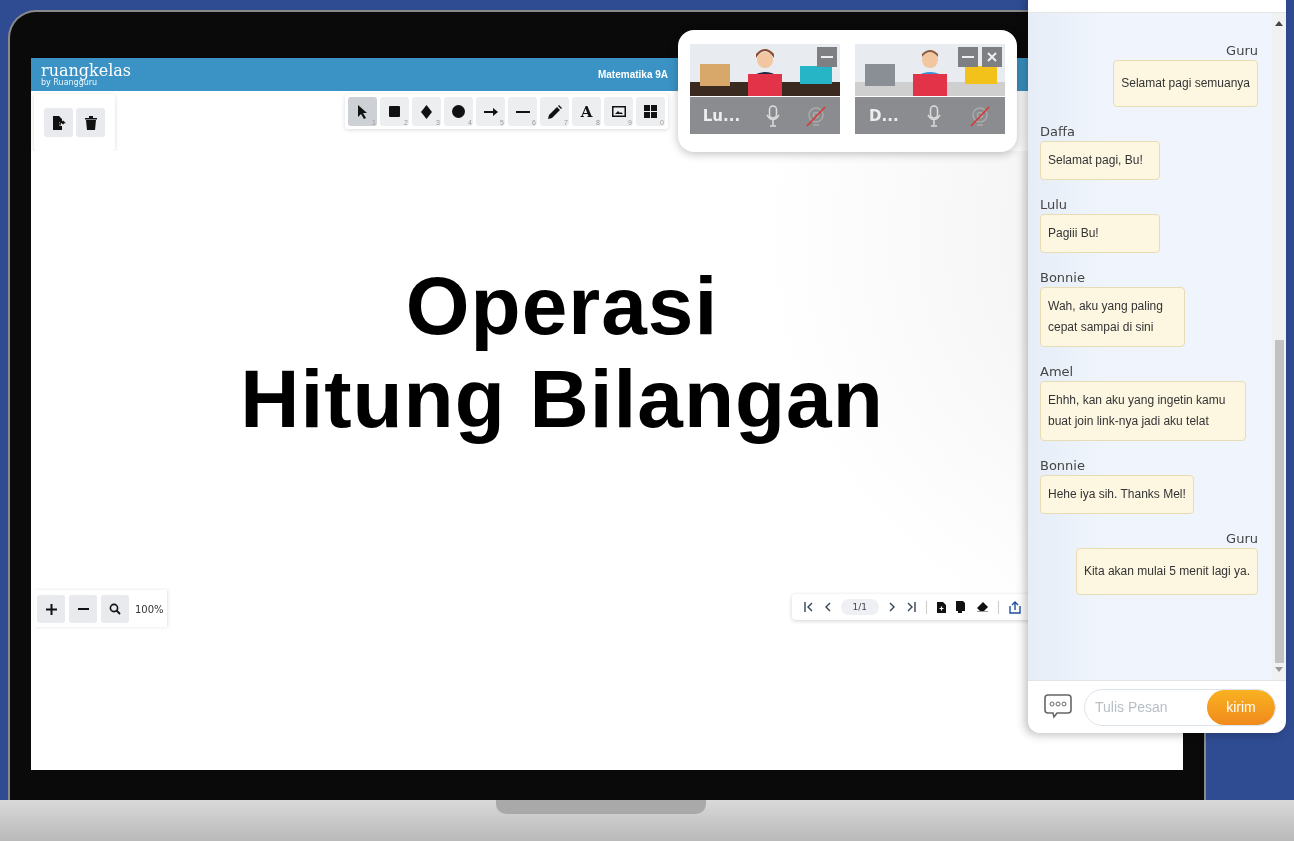  I want to click on plus-icon, so click(51, 609).